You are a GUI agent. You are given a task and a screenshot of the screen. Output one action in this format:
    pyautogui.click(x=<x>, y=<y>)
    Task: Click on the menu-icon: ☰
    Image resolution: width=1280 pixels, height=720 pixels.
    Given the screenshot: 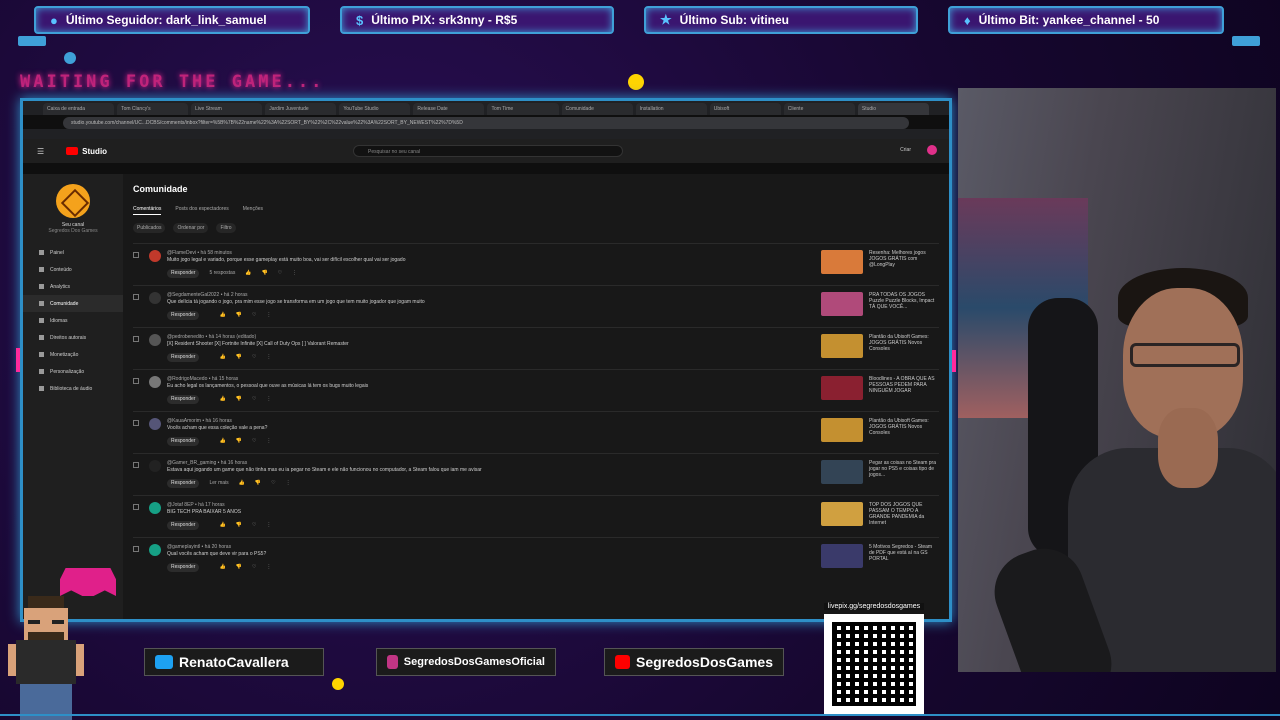 What is the action you would take?
    pyautogui.click(x=40, y=151)
    